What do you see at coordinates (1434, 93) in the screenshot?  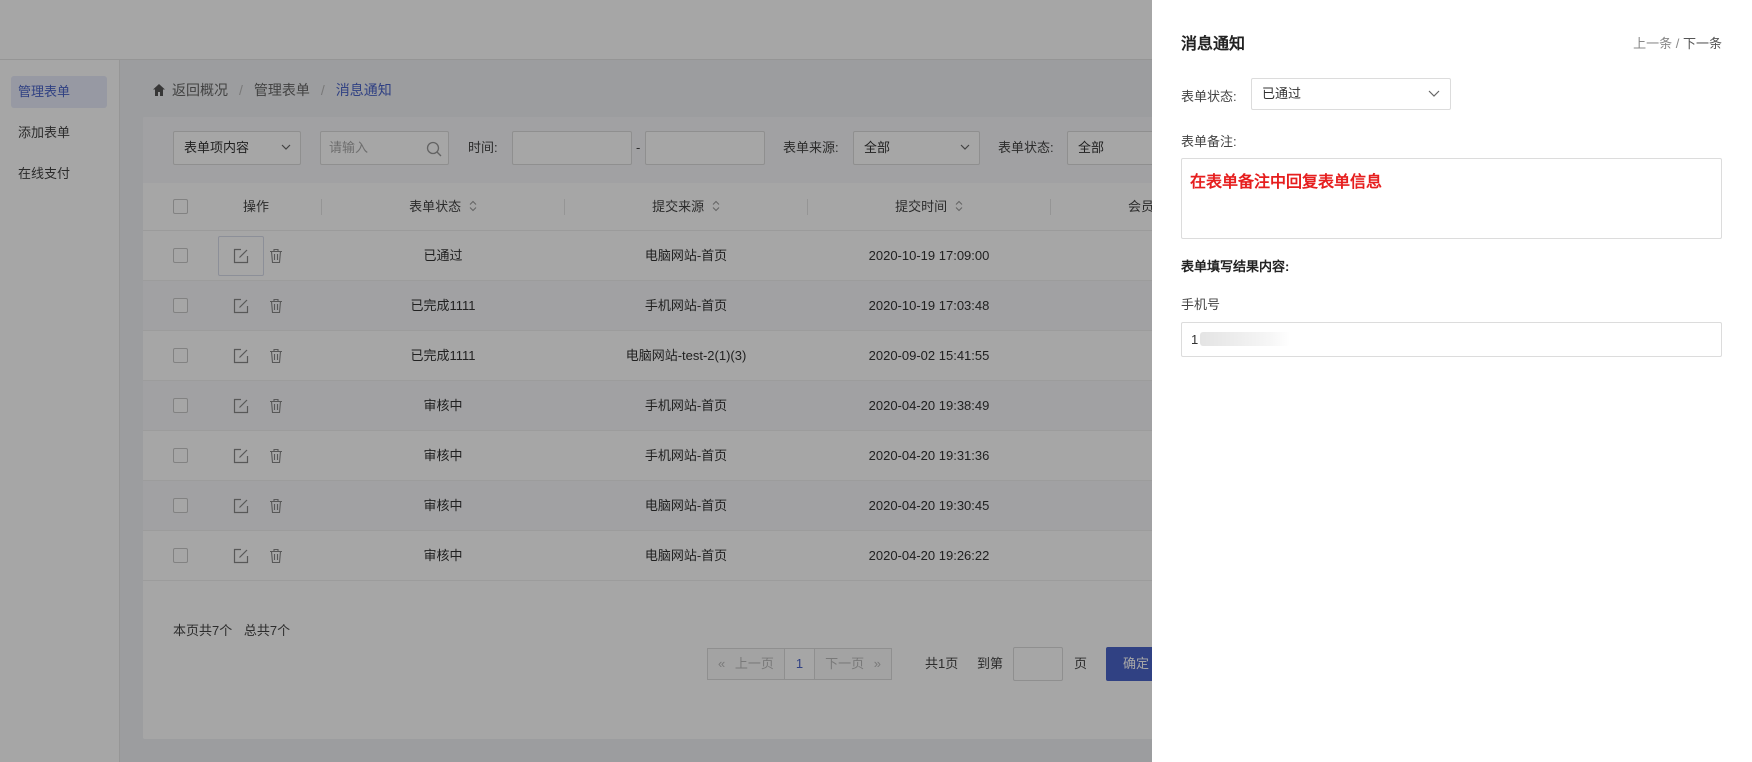 I see `chevron-down-icon` at bounding box center [1434, 93].